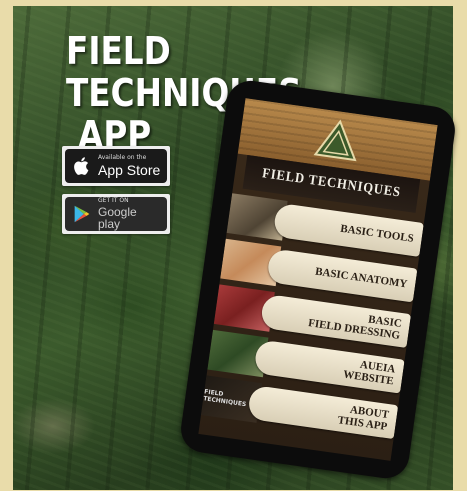 This screenshot has width=467, height=491. I want to click on triangle-logo-icon, so click(335, 140).